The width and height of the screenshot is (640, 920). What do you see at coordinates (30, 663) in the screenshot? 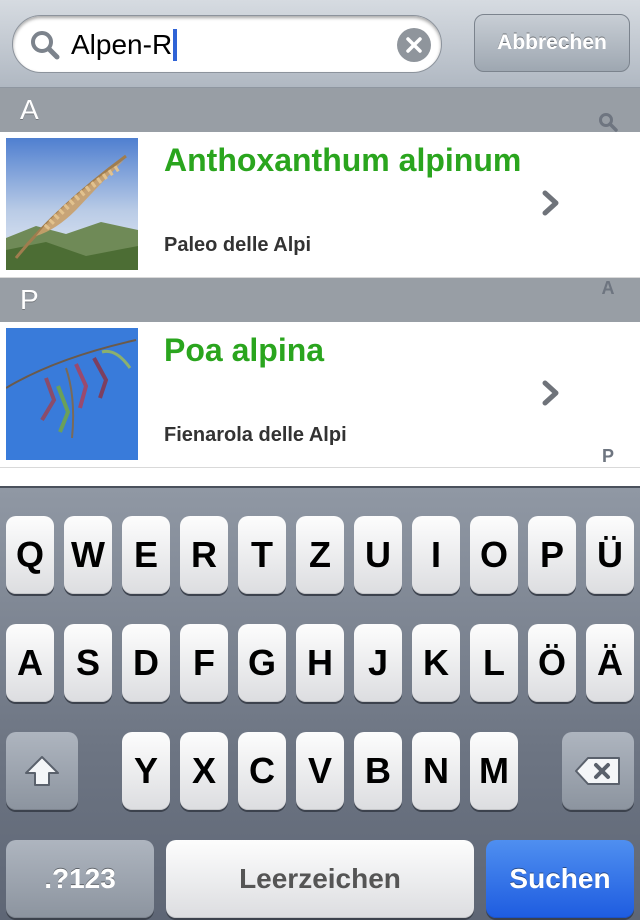
I see `key-a: A` at bounding box center [30, 663].